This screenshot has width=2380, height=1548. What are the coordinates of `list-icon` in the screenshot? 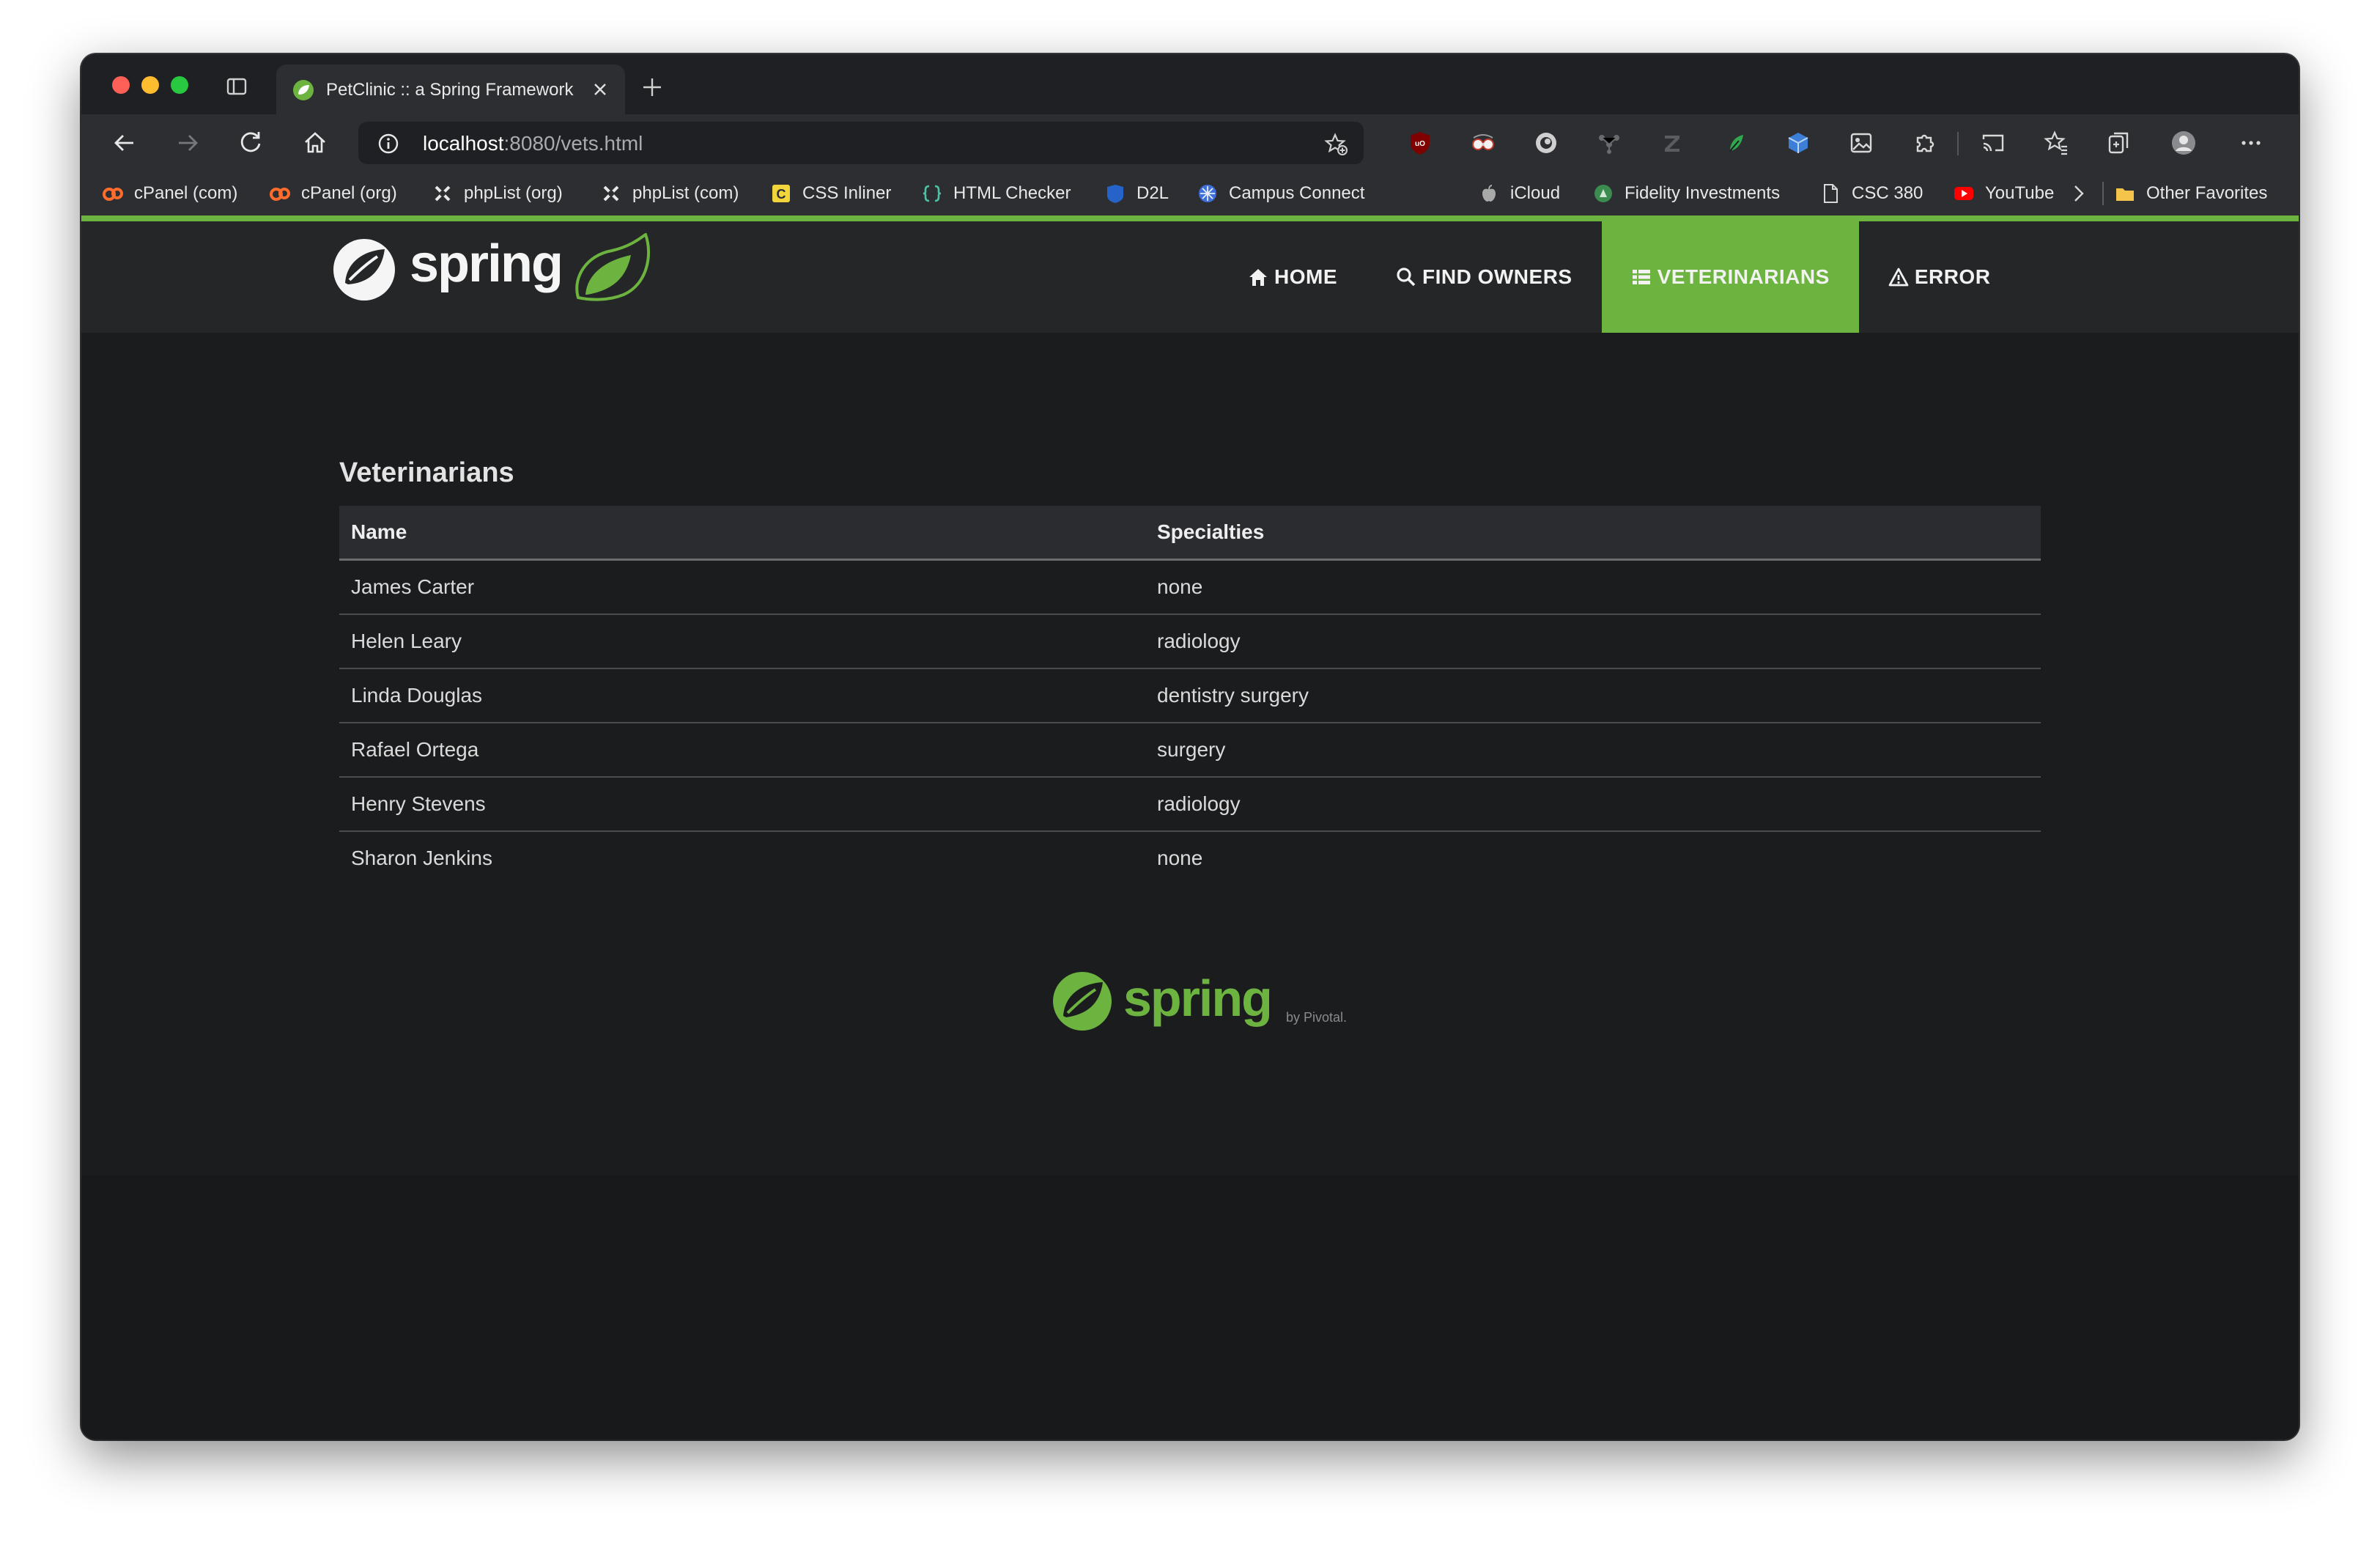 It's located at (1641, 277).